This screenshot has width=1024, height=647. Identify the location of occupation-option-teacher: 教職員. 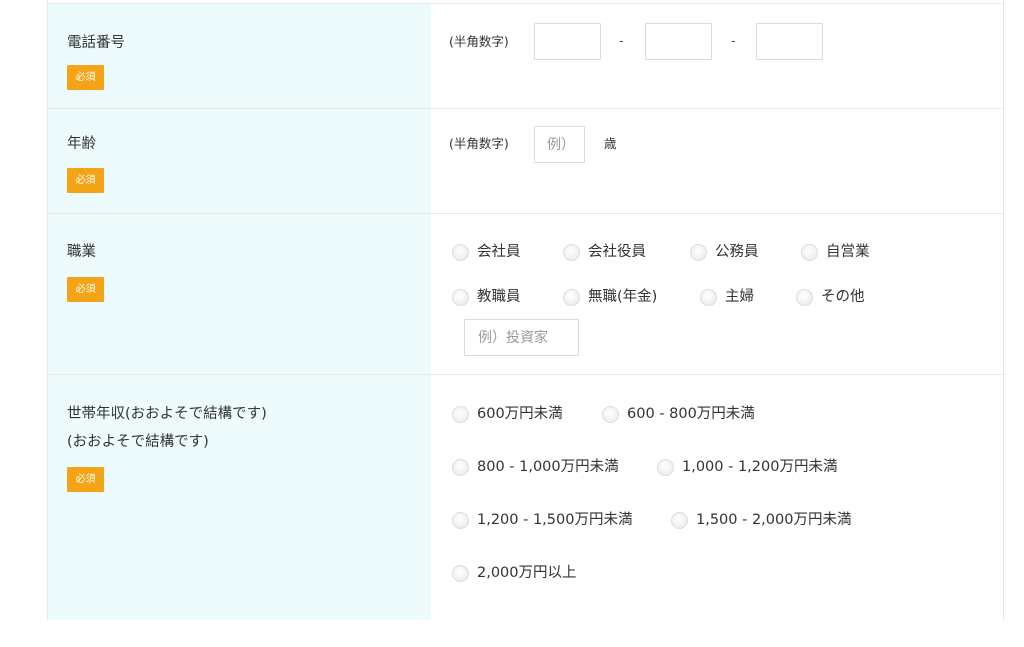
(486, 297).